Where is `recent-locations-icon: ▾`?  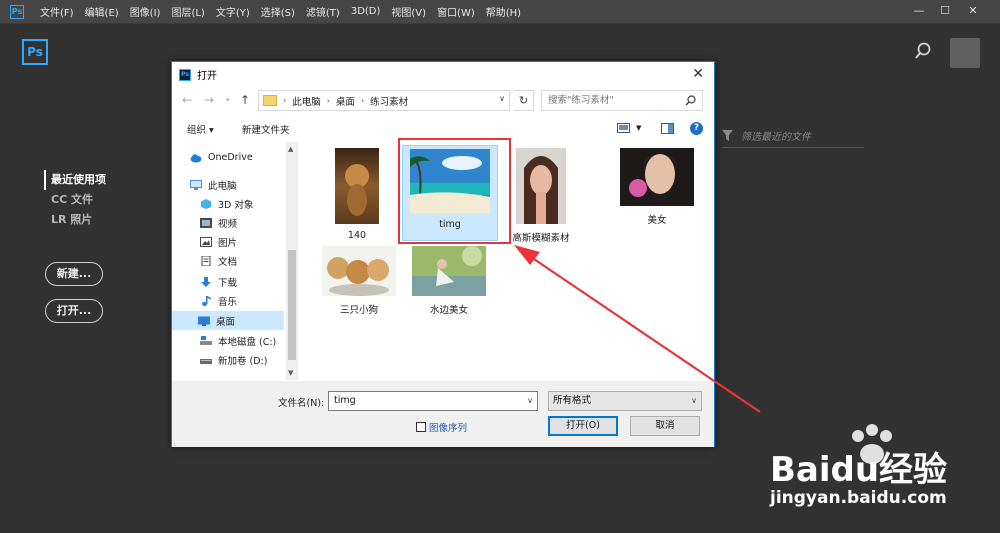 recent-locations-icon: ▾ is located at coordinates (228, 100).